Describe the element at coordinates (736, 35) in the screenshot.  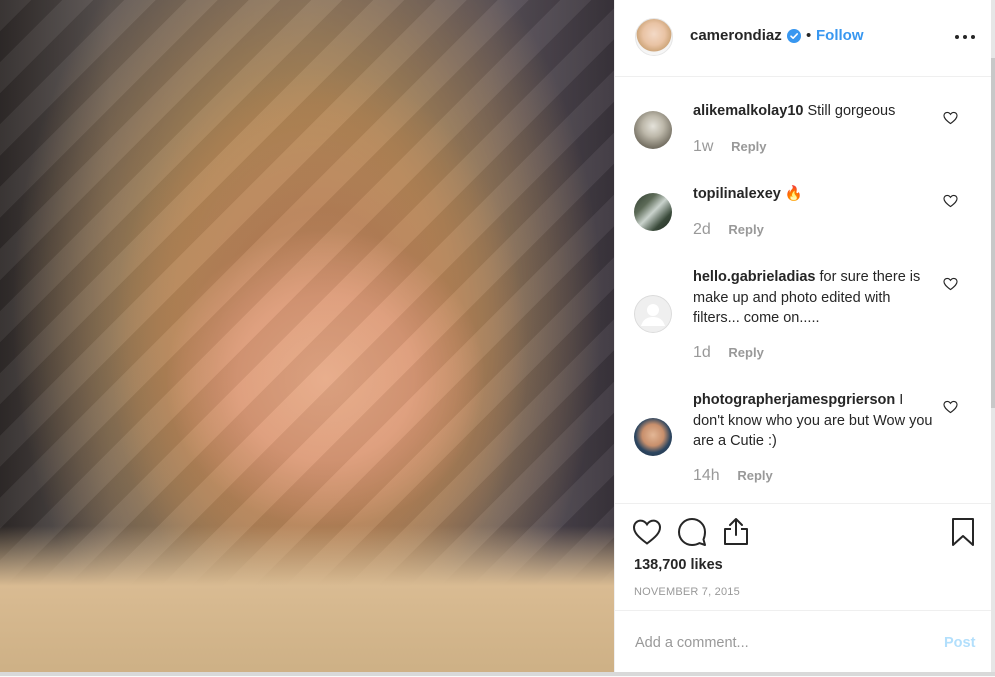
I see `author-username: camerondiaz` at that location.